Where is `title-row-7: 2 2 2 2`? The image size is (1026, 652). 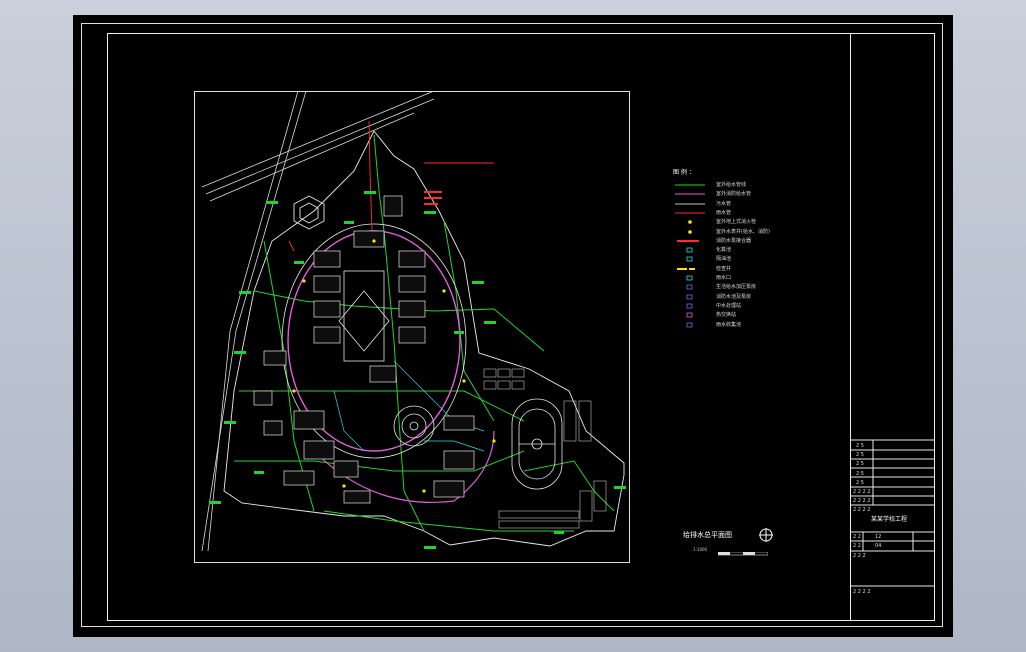
title-row-7: 2 2 2 2 is located at coordinates (862, 501).